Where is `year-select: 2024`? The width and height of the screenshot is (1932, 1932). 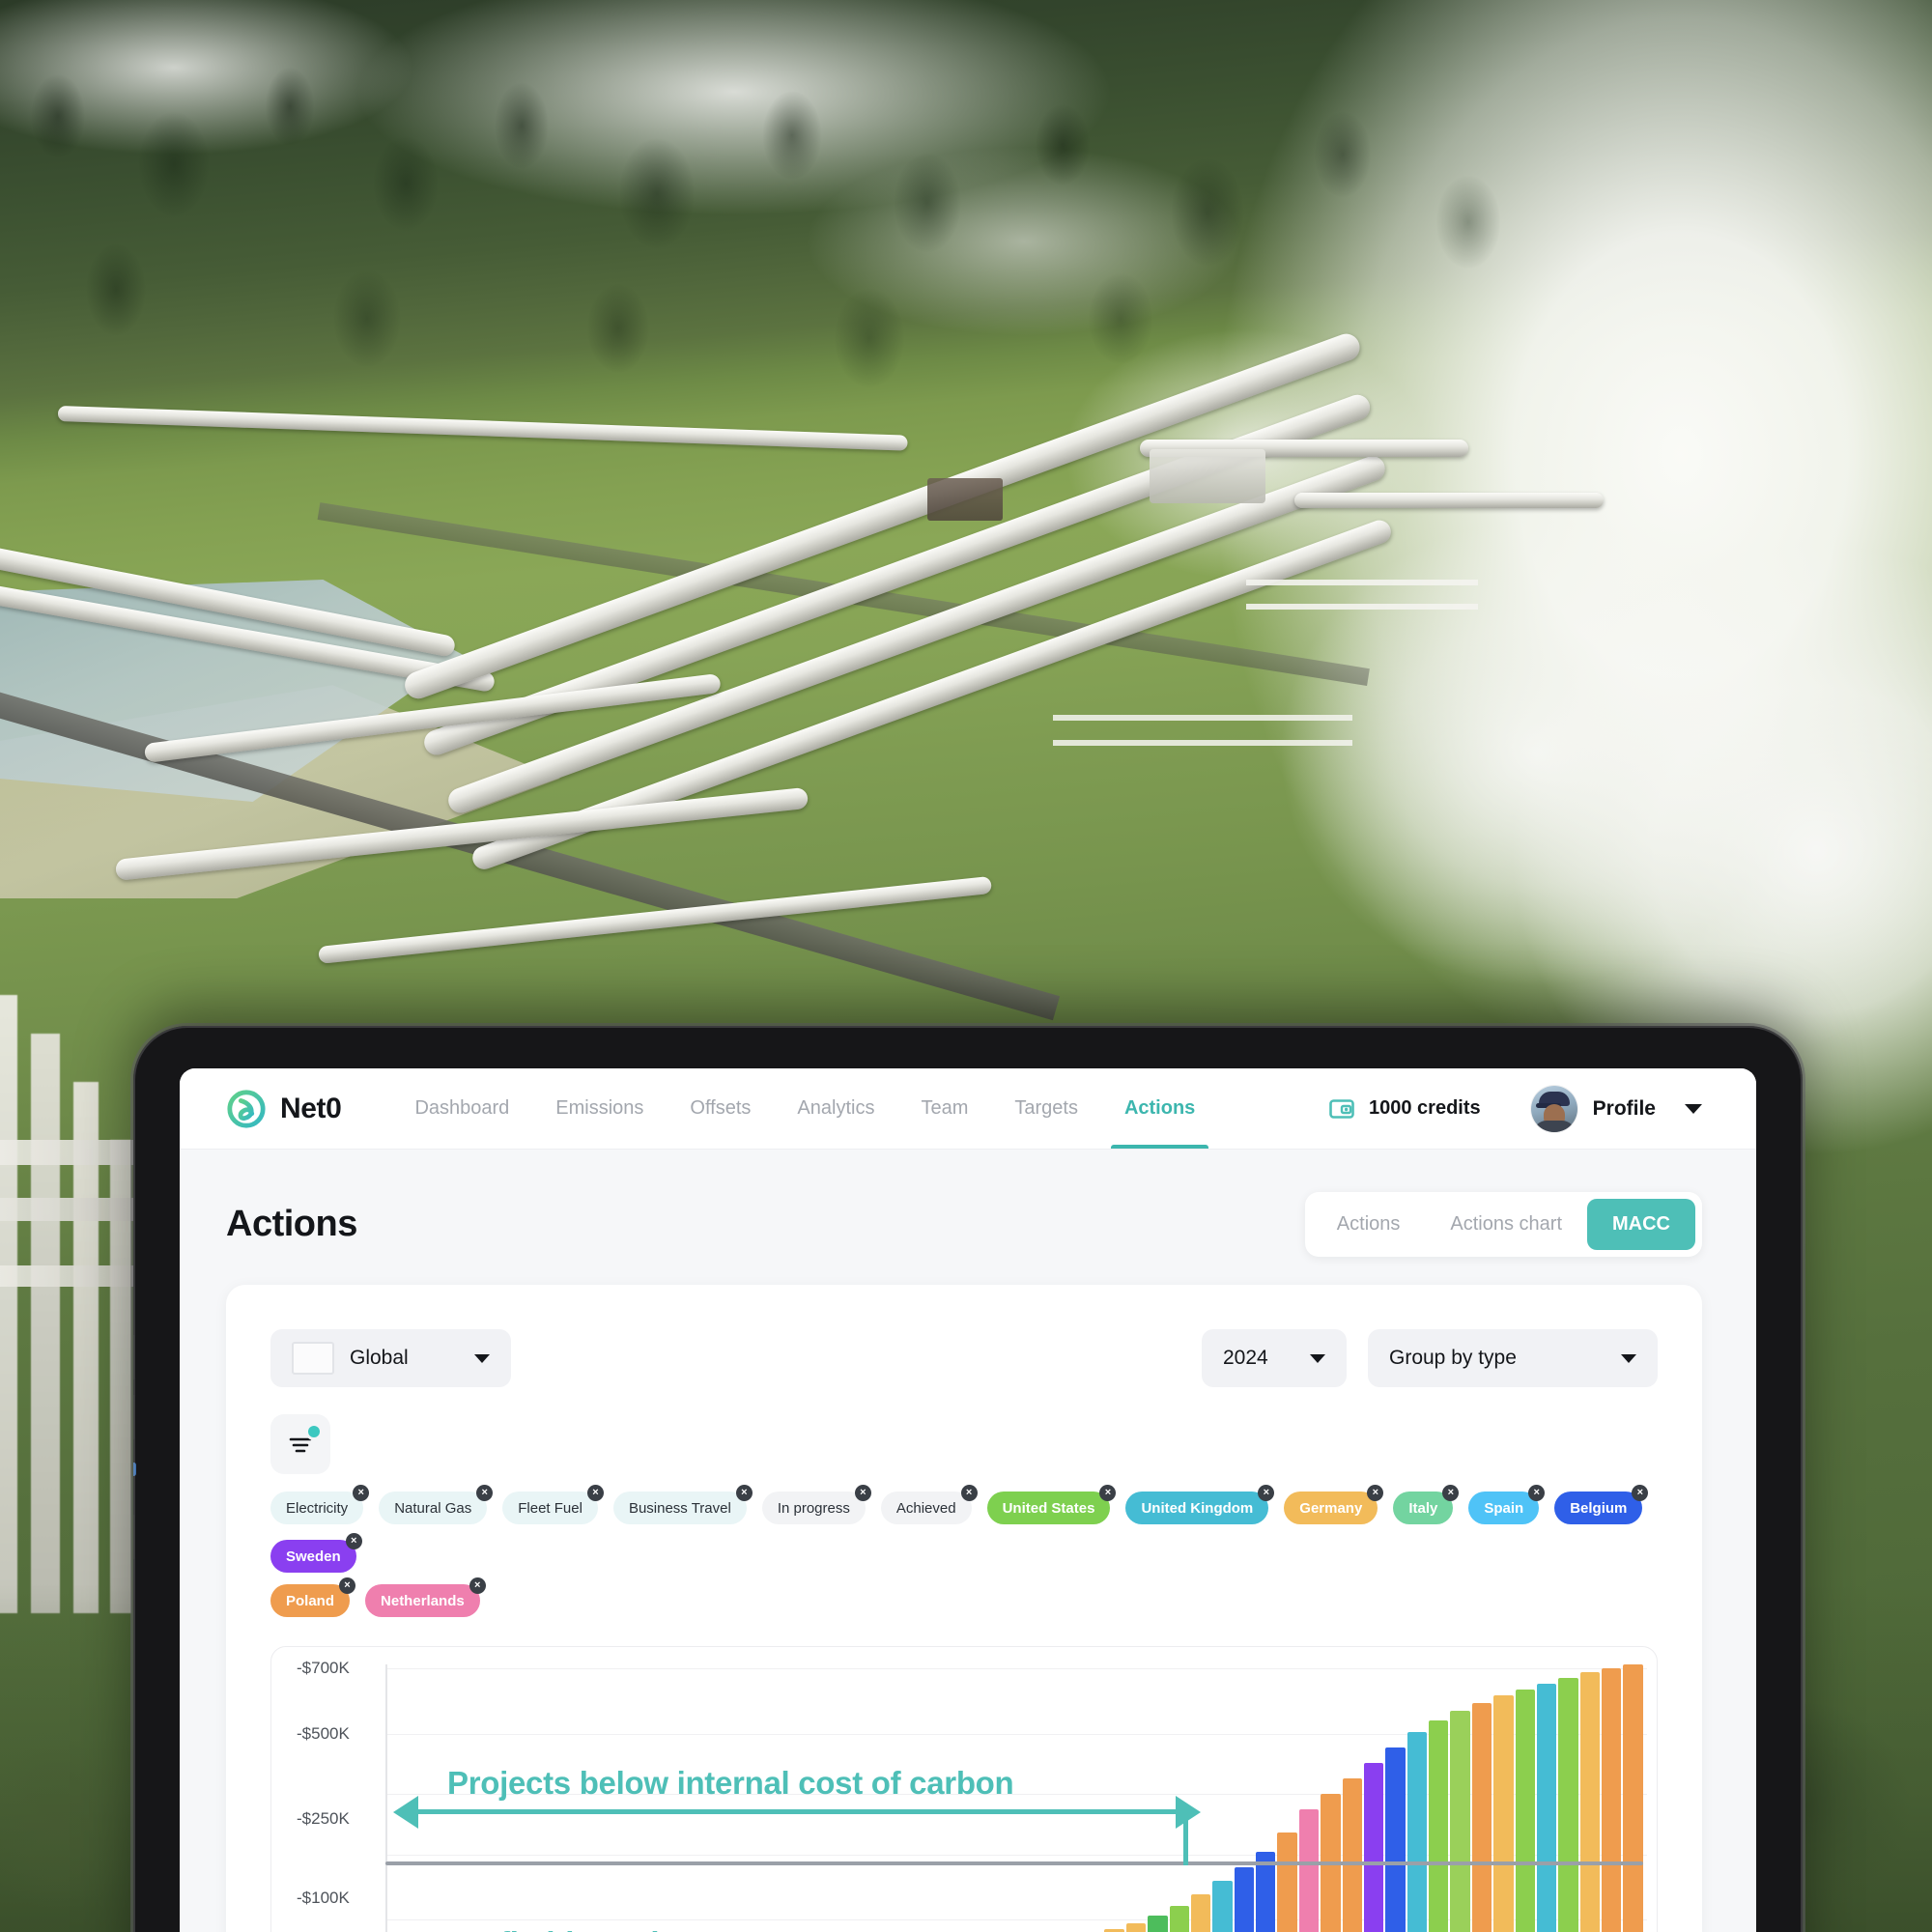 year-select: 2024 is located at coordinates (1274, 1358).